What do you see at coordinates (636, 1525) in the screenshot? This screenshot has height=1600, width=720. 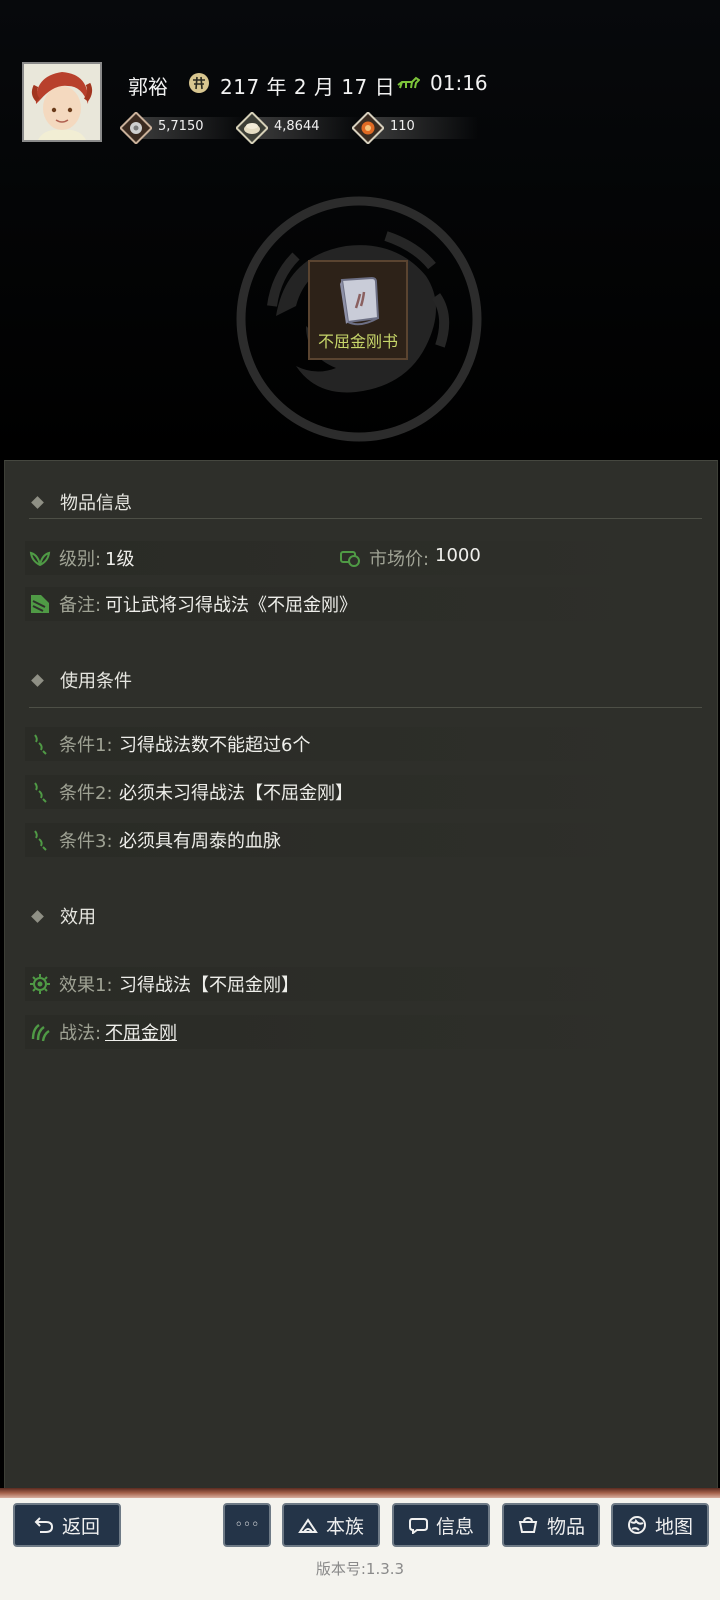 I see `globe-icon` at bounding box center [636, 1525].